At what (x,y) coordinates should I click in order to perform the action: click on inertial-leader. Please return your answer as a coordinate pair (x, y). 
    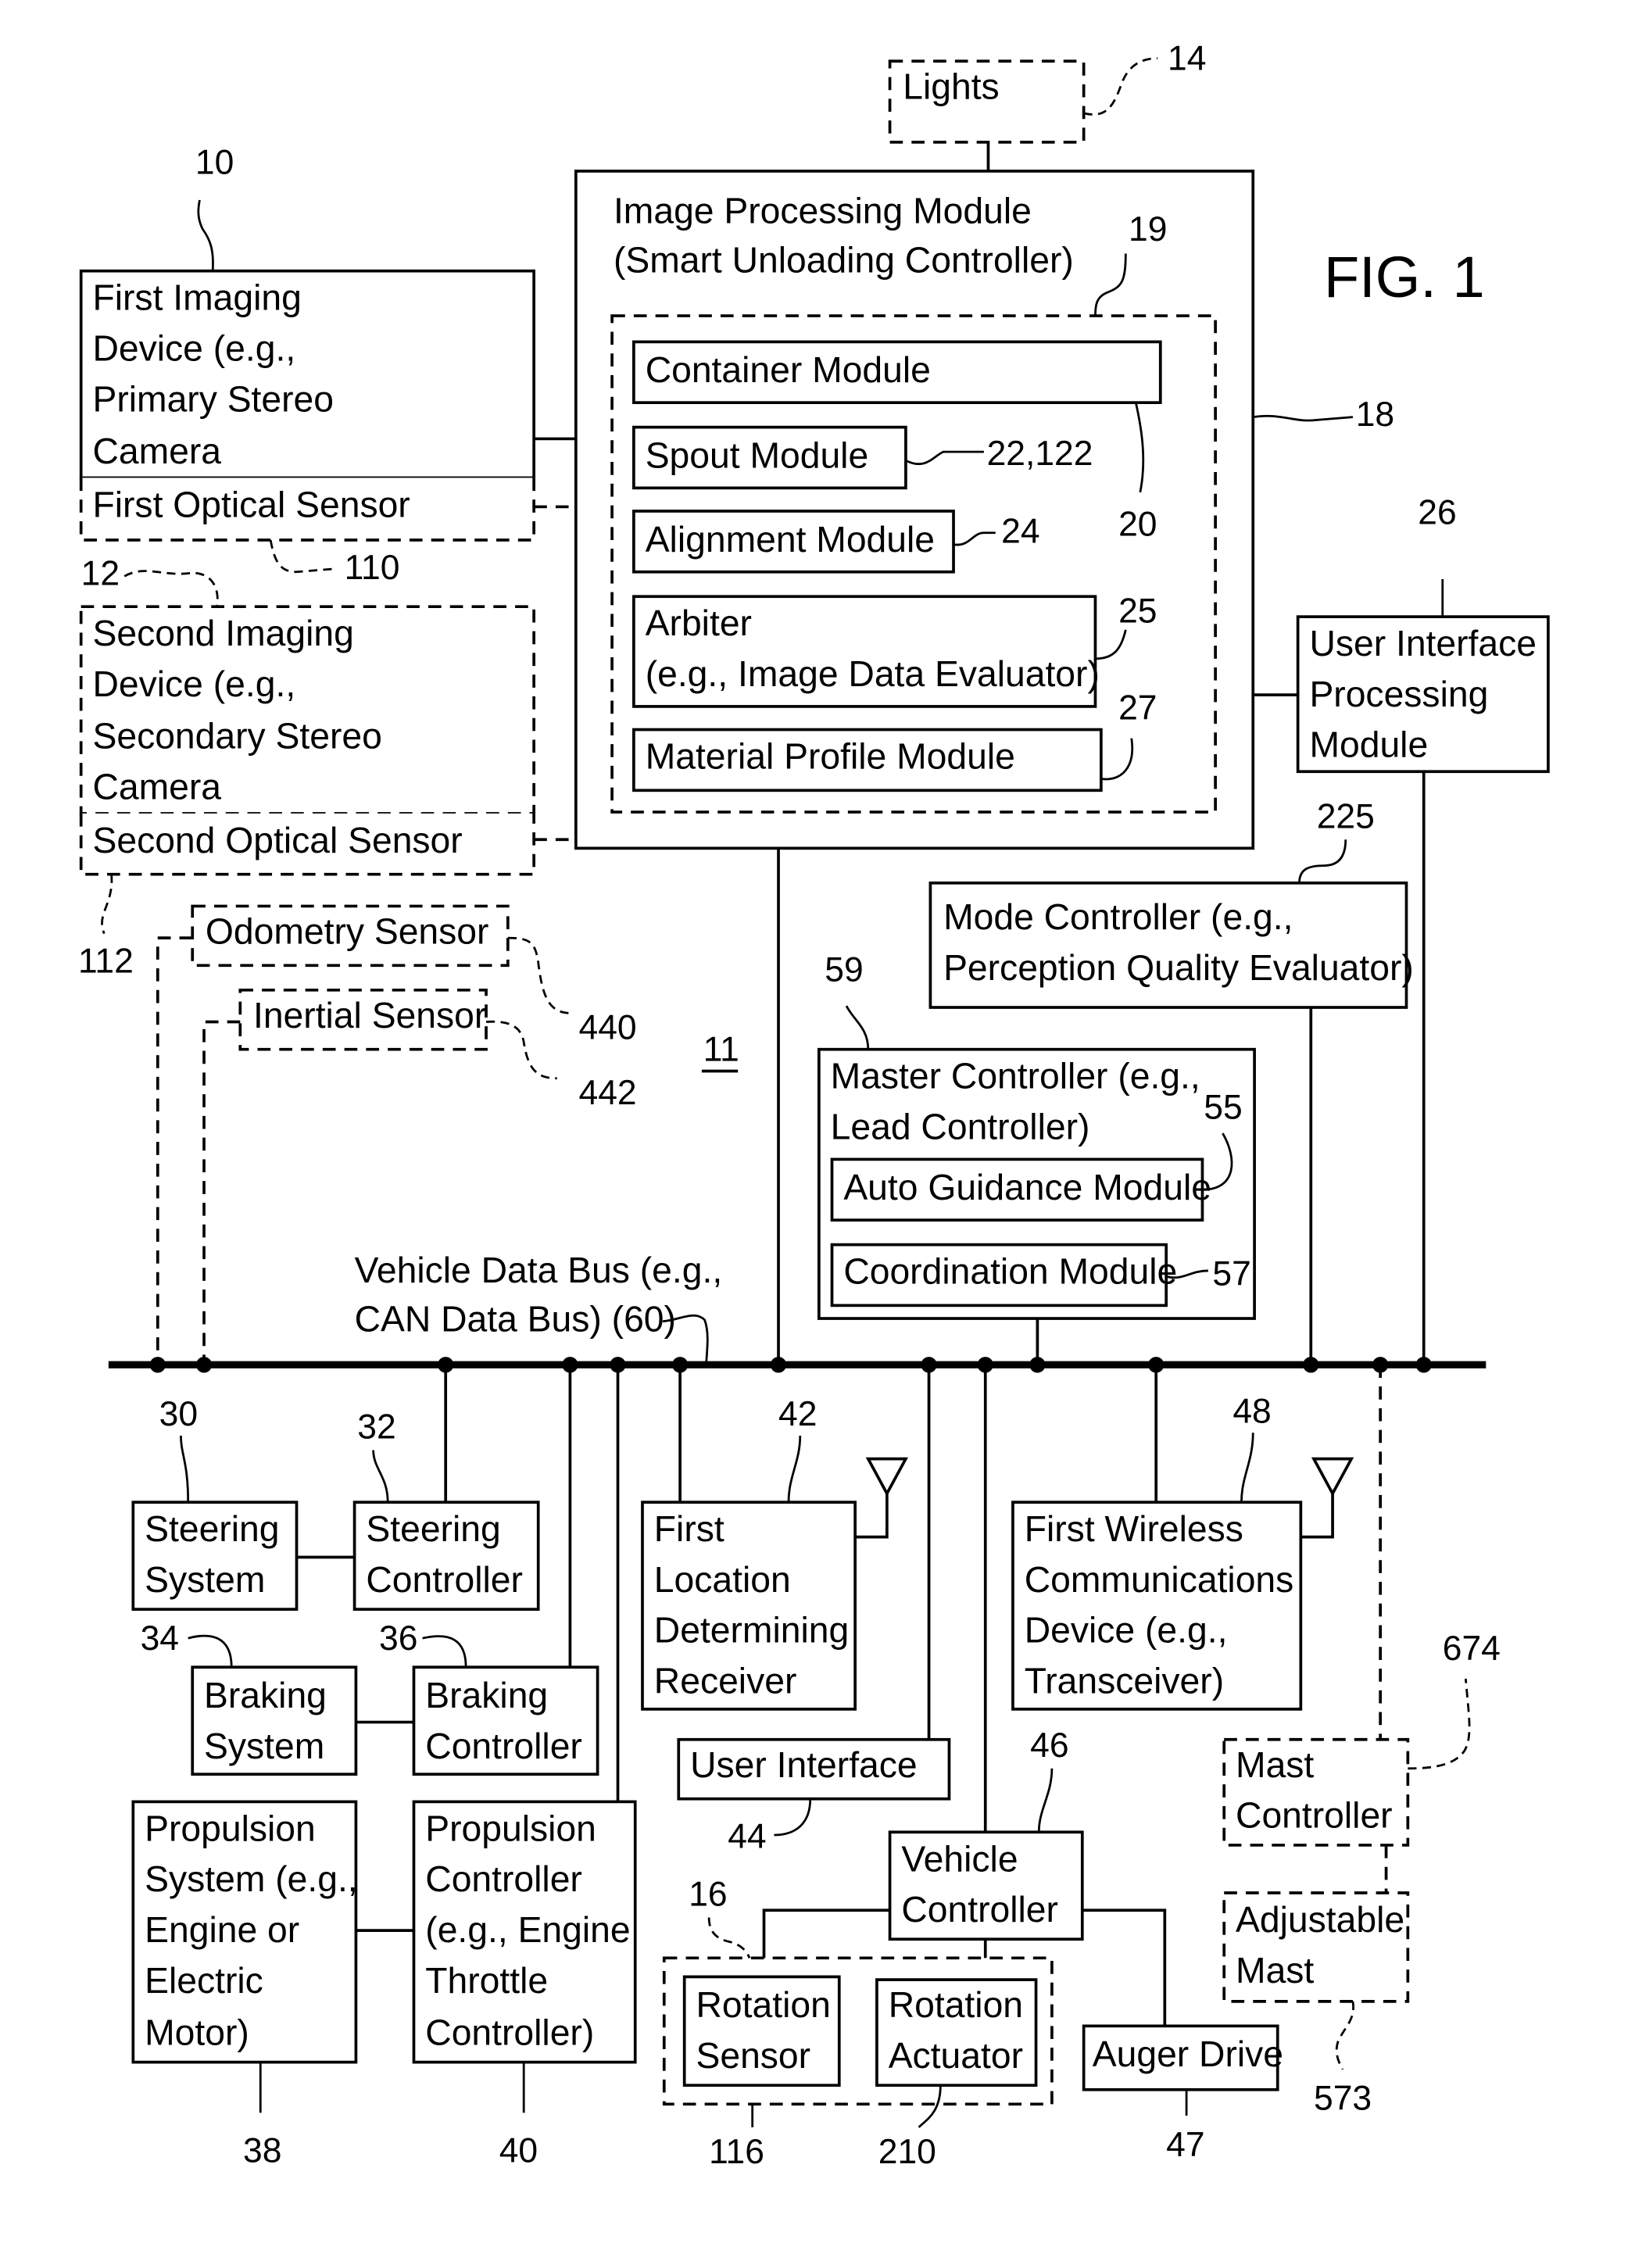
    Looking at the image, I should click on (521, 1050).